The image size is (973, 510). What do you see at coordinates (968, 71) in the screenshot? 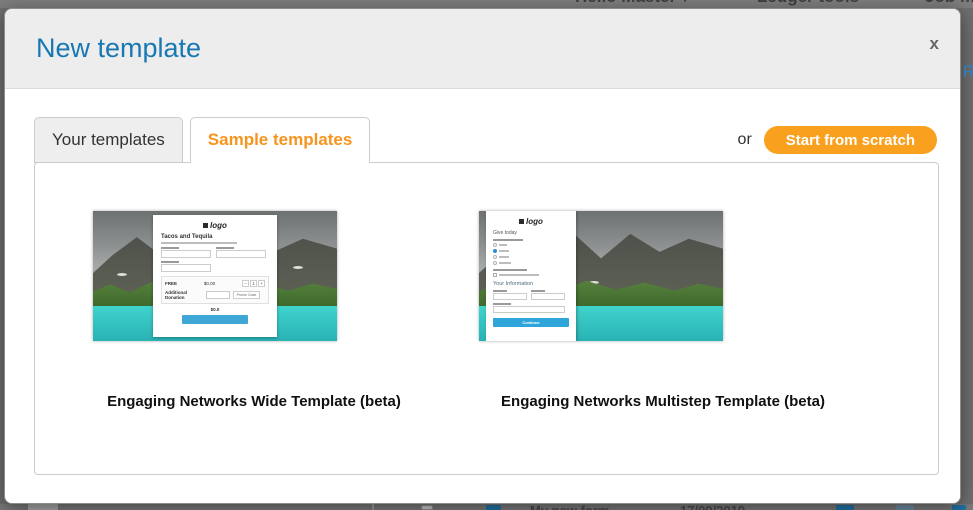
I see `background-link-fragment: R` at bounding box center [968, 71].